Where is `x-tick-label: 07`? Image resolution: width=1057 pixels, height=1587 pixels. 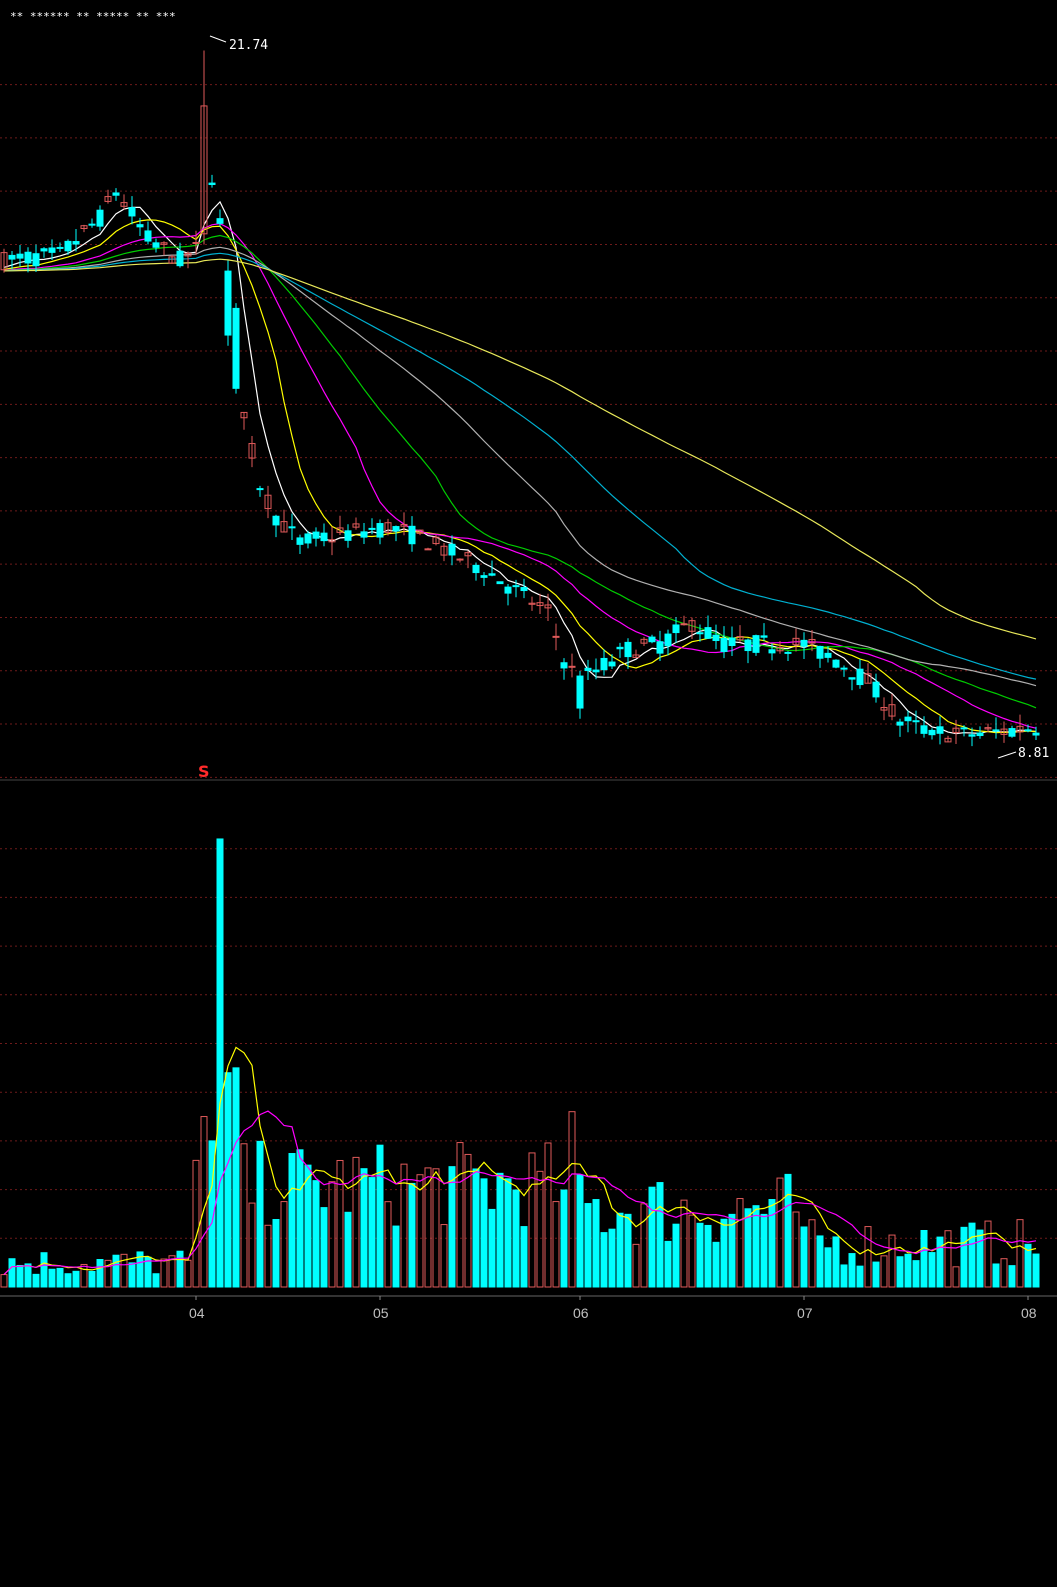
x-tick-label: 07 is located at coordinates (805, 1313).